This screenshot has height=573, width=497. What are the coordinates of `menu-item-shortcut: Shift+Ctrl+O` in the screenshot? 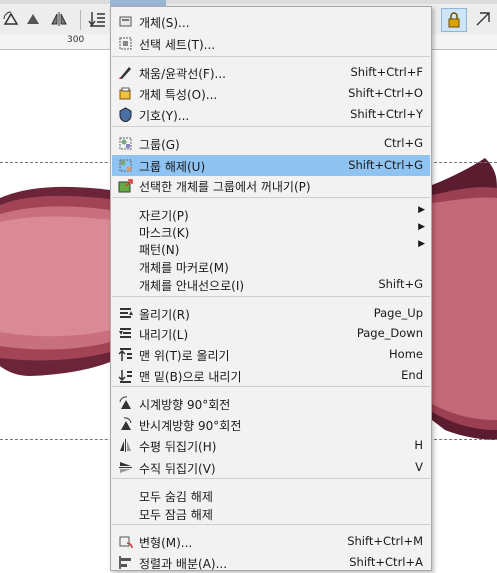 It's located at (385, 93).